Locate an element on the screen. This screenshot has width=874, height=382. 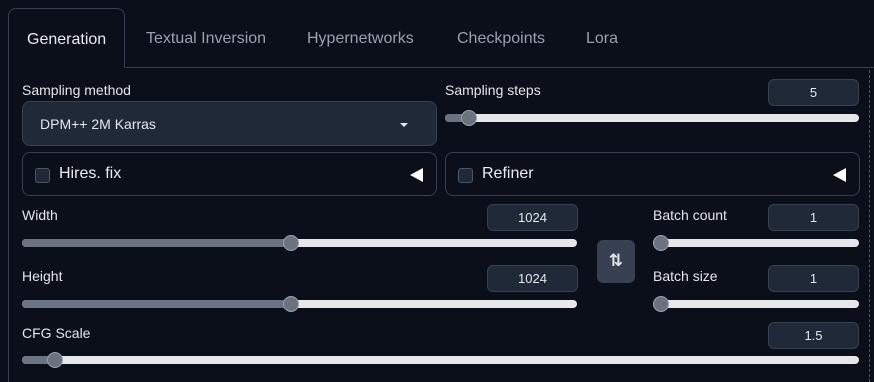
width-label: Width is located at coordinates (40, 215).